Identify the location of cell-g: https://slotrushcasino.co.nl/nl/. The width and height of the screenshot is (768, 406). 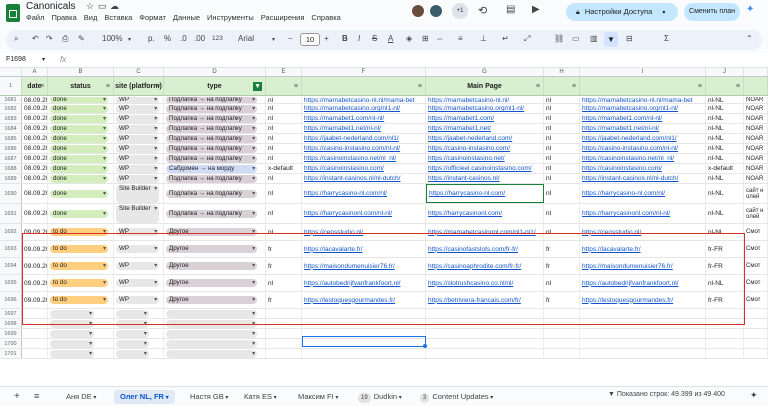
(485, 283).